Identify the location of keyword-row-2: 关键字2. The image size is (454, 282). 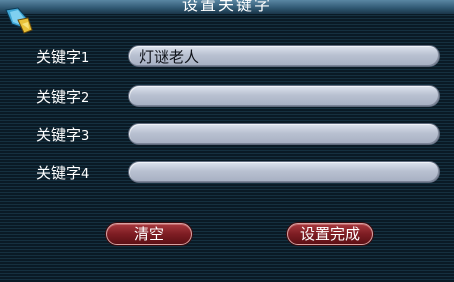
(227, 97).